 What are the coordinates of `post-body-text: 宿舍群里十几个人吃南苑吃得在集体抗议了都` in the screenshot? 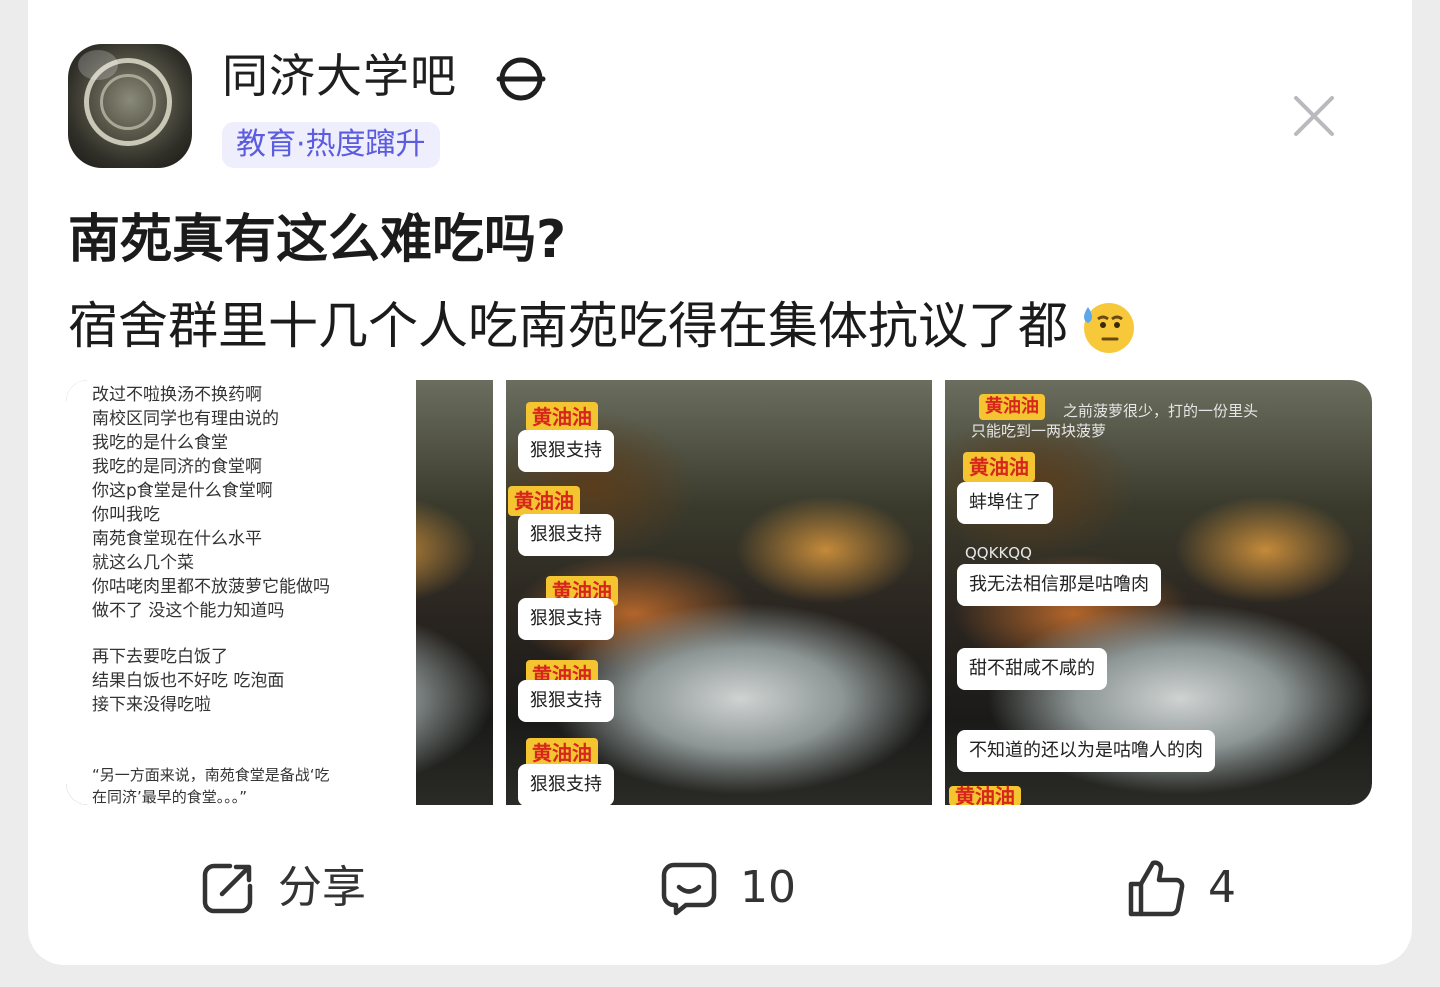 It's located at (568, 326).